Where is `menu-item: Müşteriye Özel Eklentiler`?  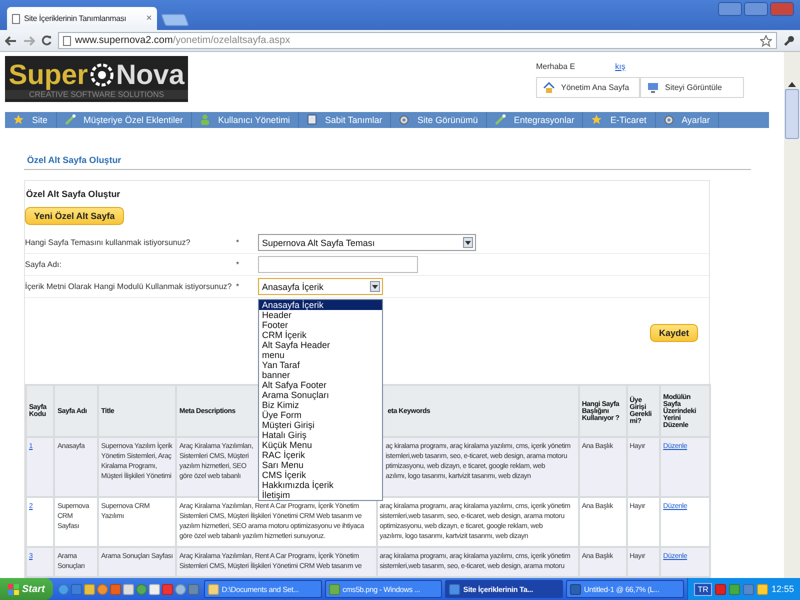 menu-item: Müşteriye Özel Eklentiler is located at coordinates (124, 120).